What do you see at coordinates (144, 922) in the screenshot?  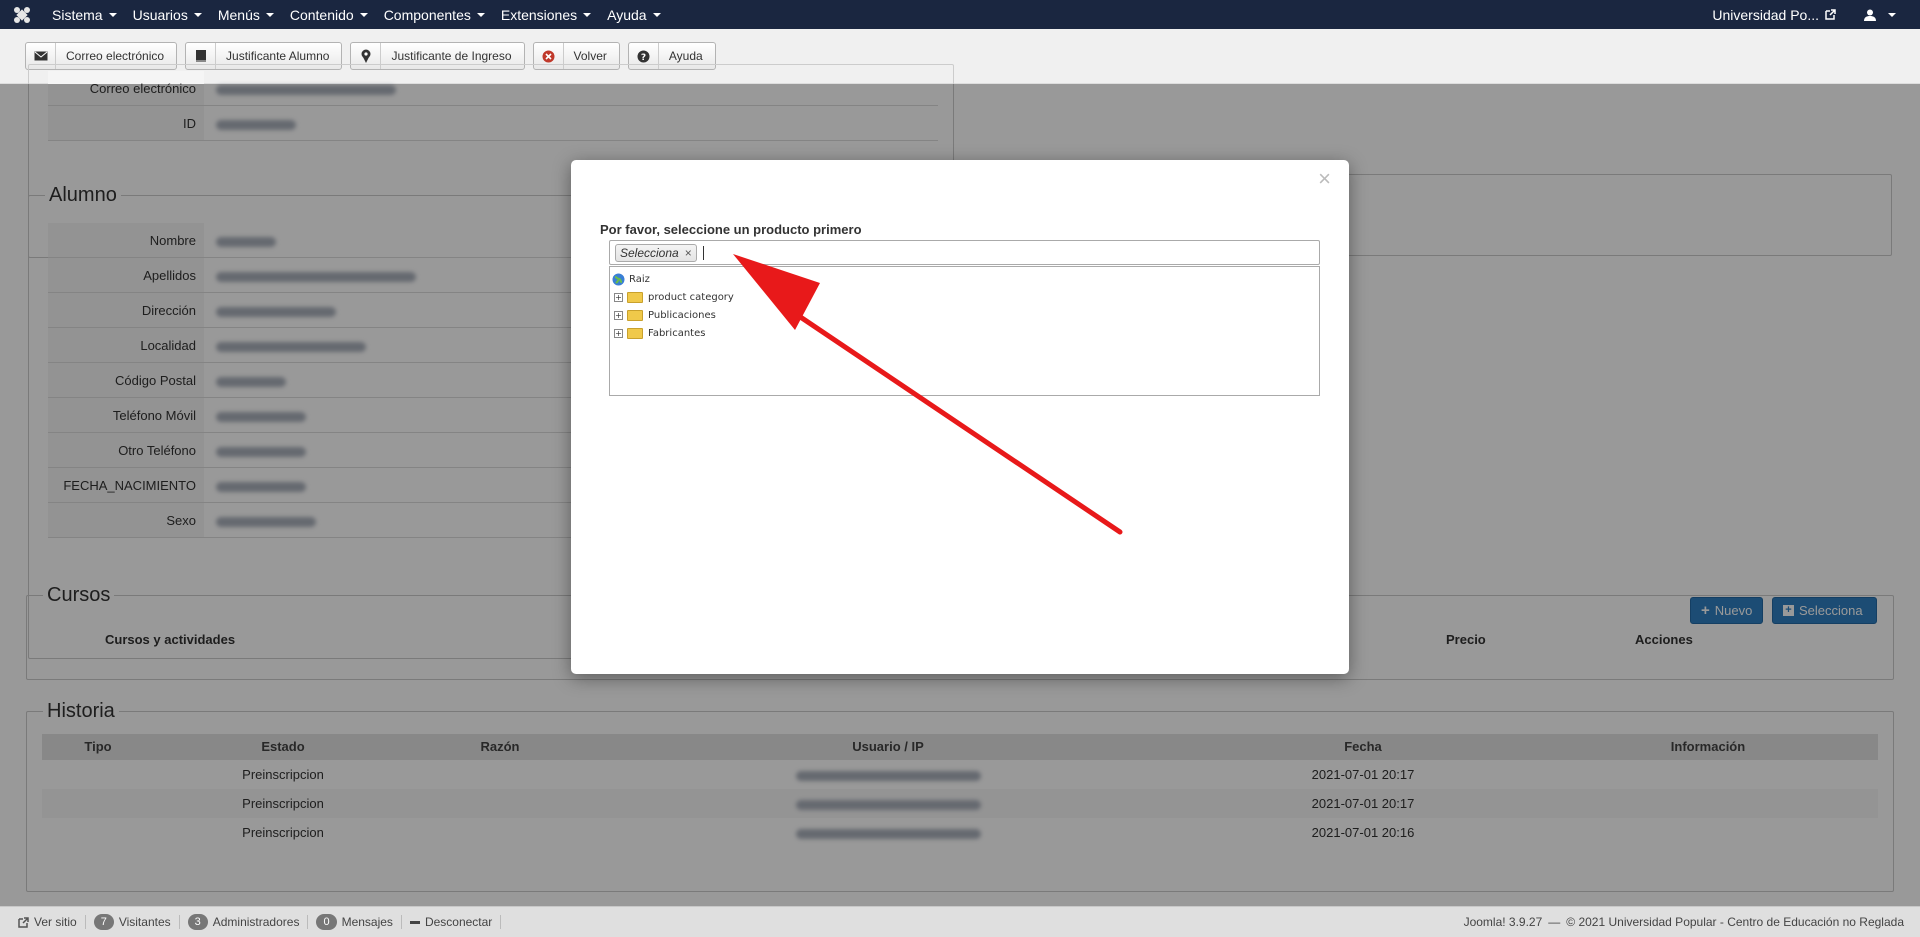 I see `visitors-label: Visitantes` at bounding box center [144, 922].